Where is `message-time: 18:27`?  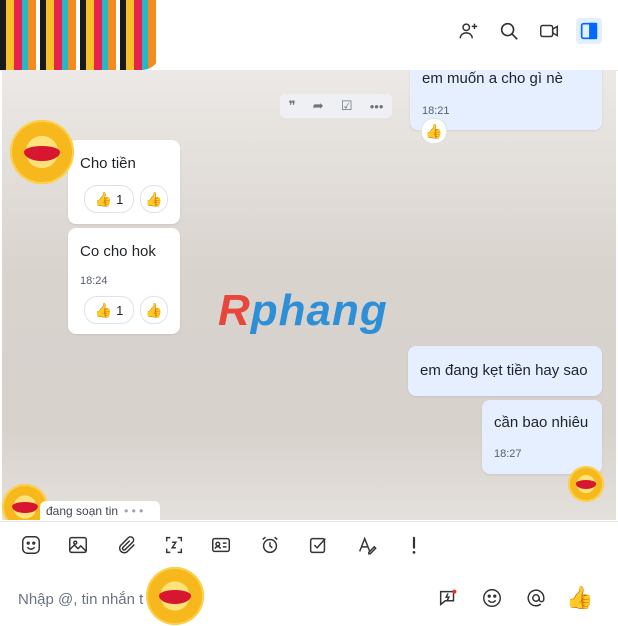
message-time: 18:27 is located at coordinates (508, 454).